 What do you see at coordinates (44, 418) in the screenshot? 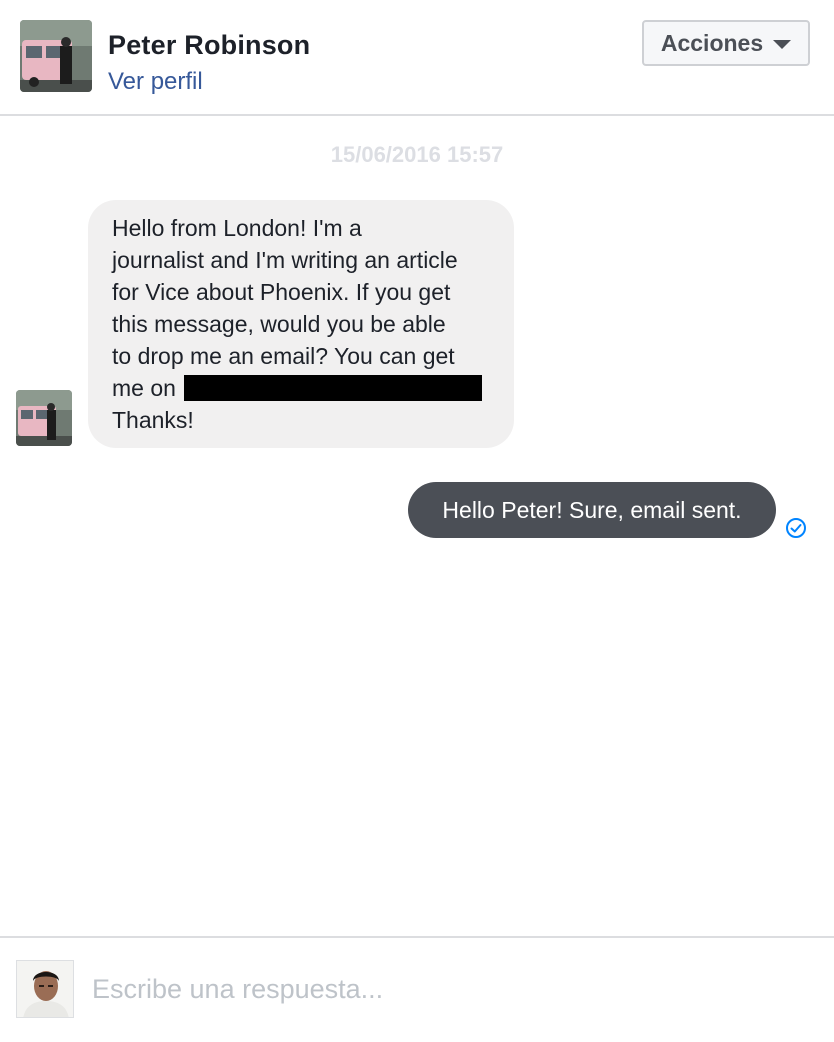
I see `sender-avatar` at bounding box center [44, 418].